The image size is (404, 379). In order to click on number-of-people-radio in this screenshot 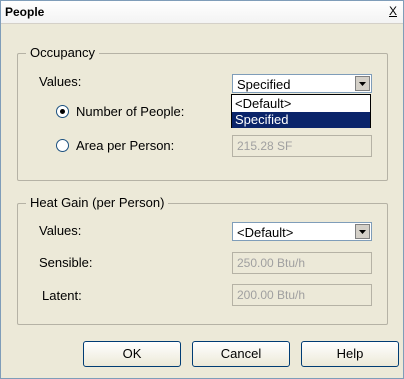, I will do `click(62, 111)`.